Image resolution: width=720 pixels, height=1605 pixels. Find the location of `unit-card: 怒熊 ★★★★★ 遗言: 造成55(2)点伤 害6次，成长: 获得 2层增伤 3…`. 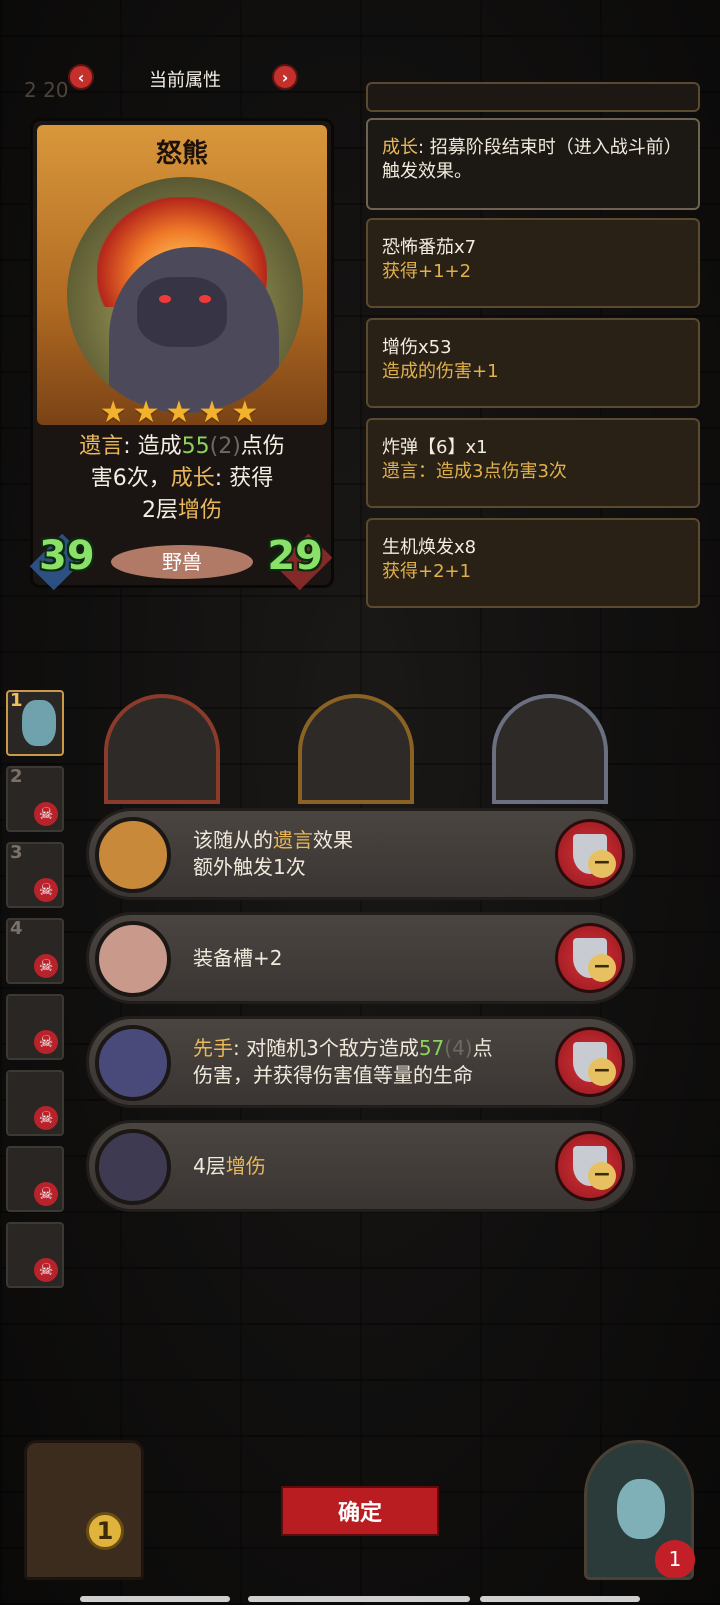

unit-card: 怒熊 ★★★★★ 遗言: 造成55(2)点伤 害6次，成长: 获得 2层增伤 3… is located at coordinates (181, 354).